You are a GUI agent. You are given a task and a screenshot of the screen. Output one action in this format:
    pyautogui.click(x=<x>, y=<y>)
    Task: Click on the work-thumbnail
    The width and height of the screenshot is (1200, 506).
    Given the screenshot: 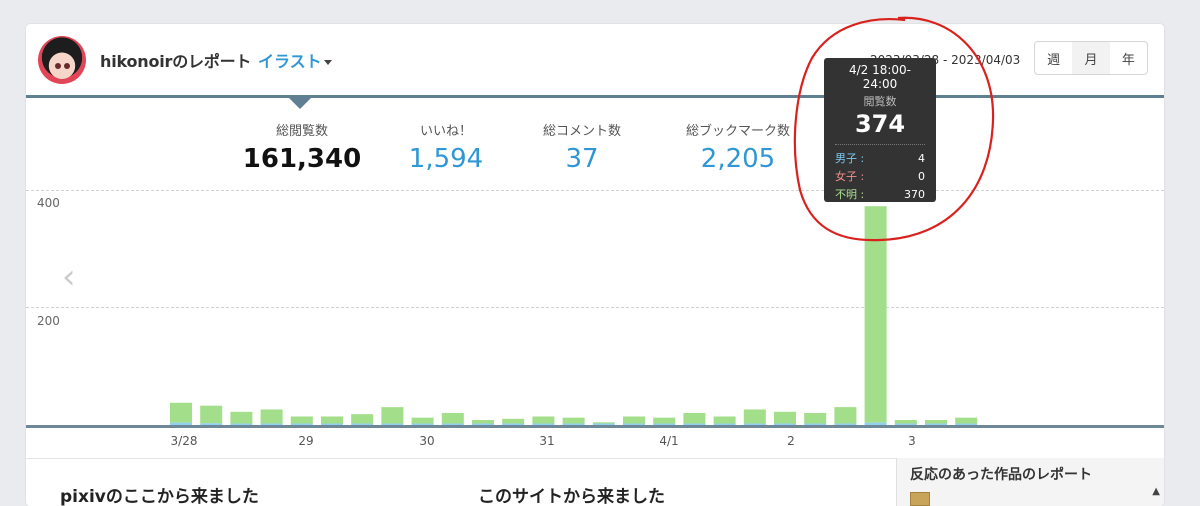 What is the action you would take?
    pyautogui.click(x=920, y=499)
    